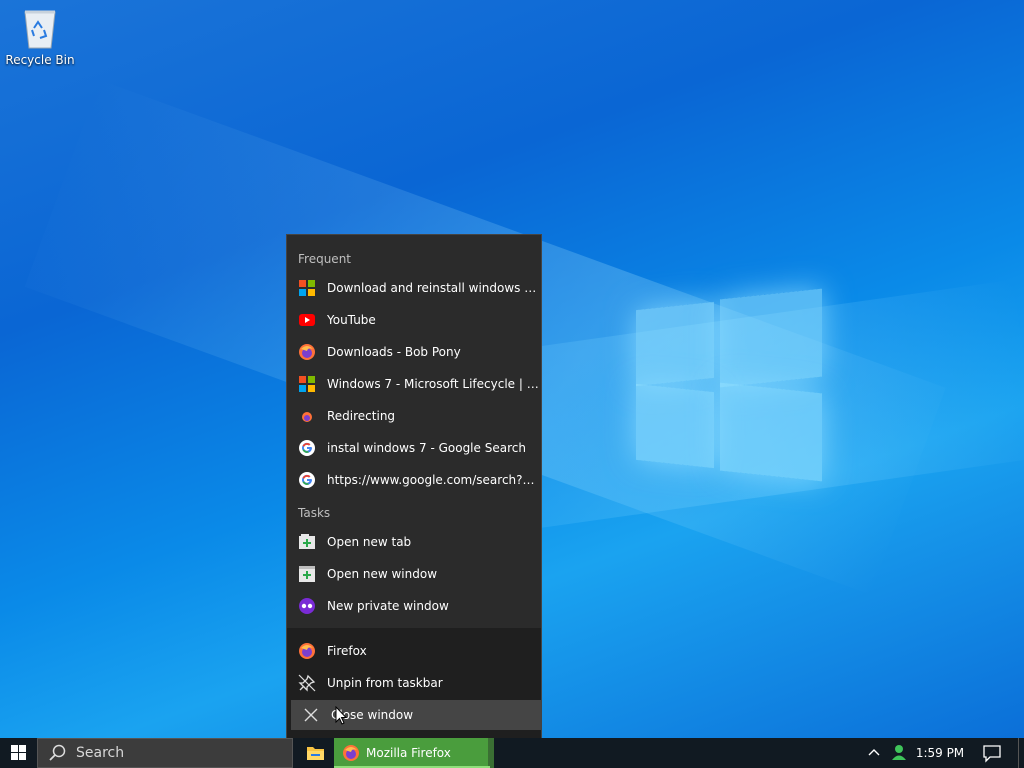 This screenshot has height=768, width=1024. I want to click on windows-start-icon, so click(18, 752).